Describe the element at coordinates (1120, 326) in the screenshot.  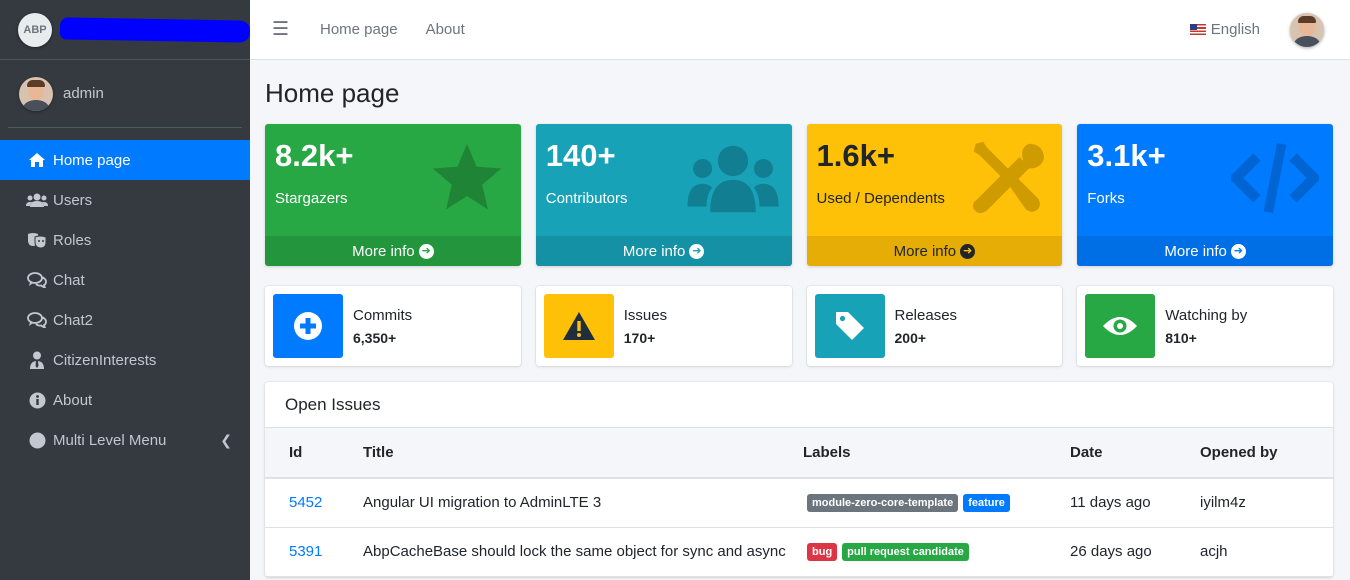
I see `eye-icon` at that location.